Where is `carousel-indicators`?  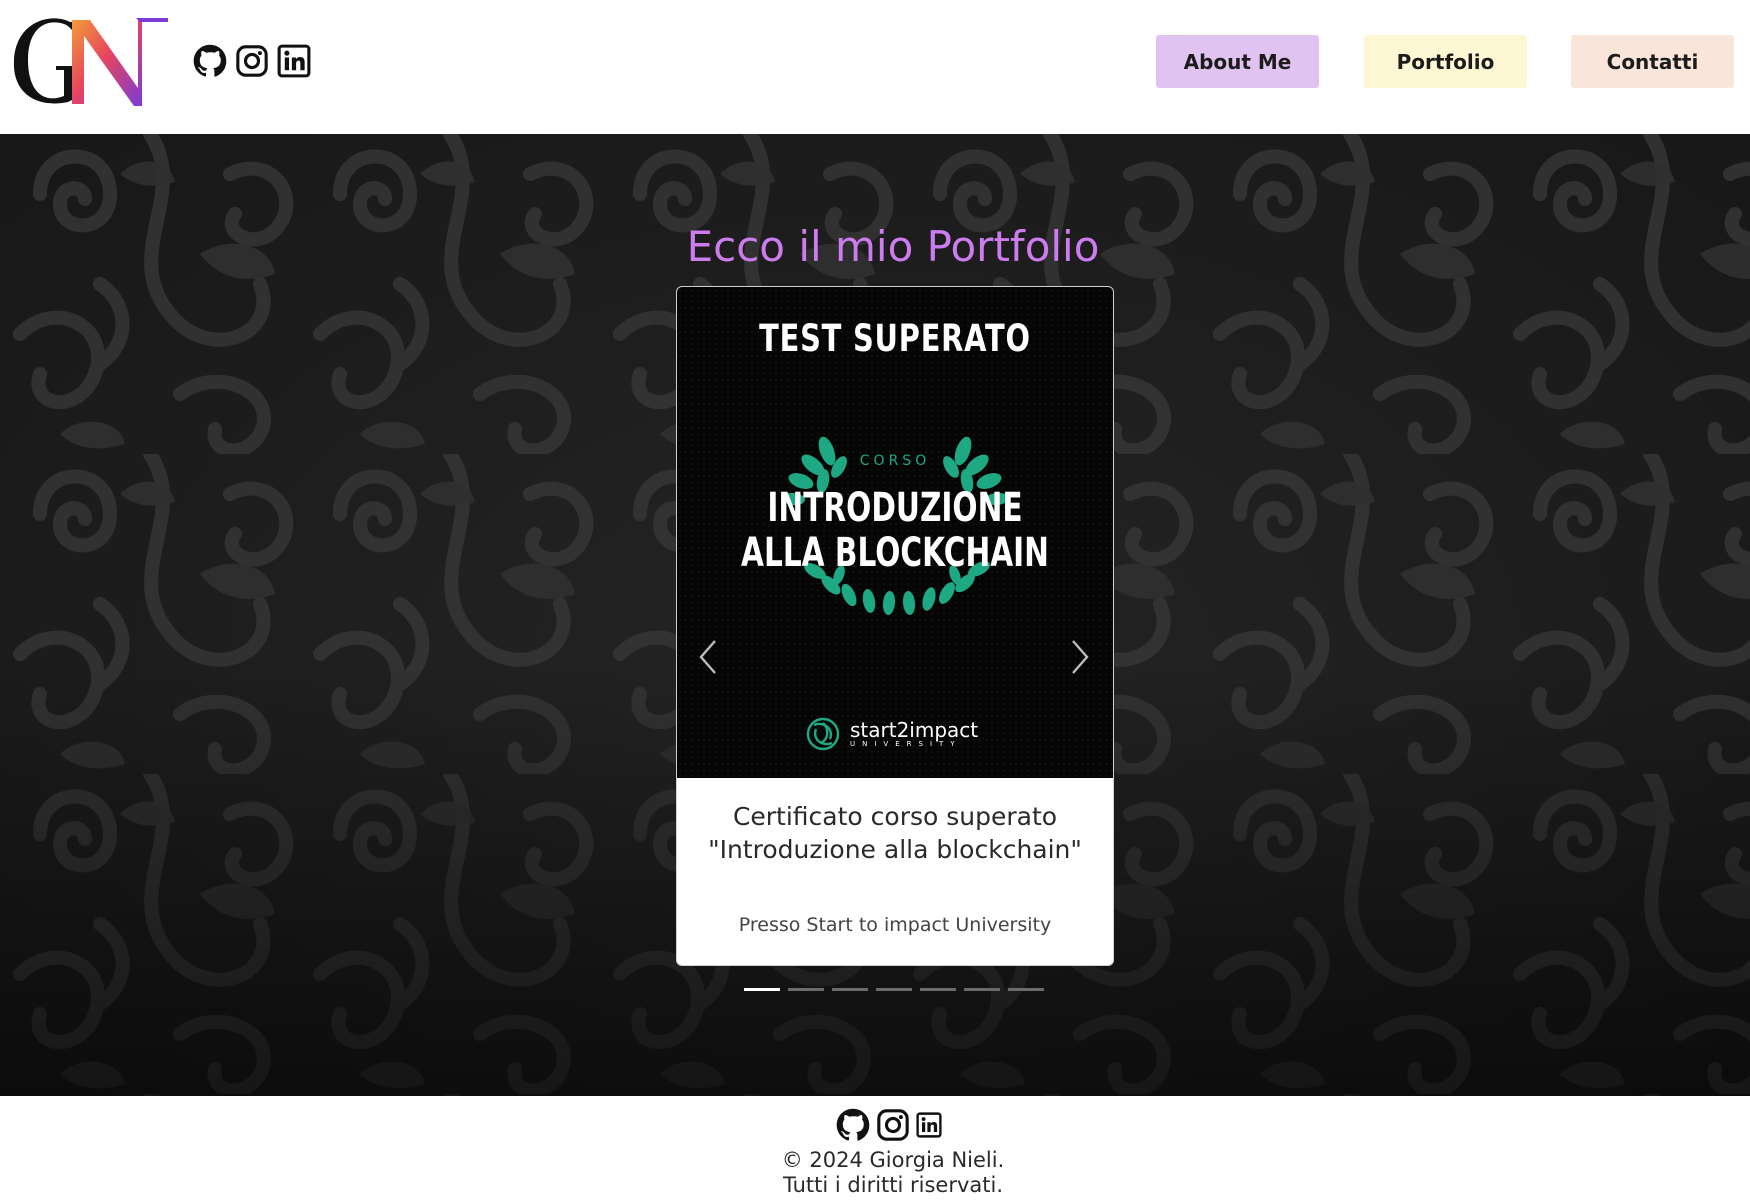
carousel-indicators is located at coordinates (894, 989).